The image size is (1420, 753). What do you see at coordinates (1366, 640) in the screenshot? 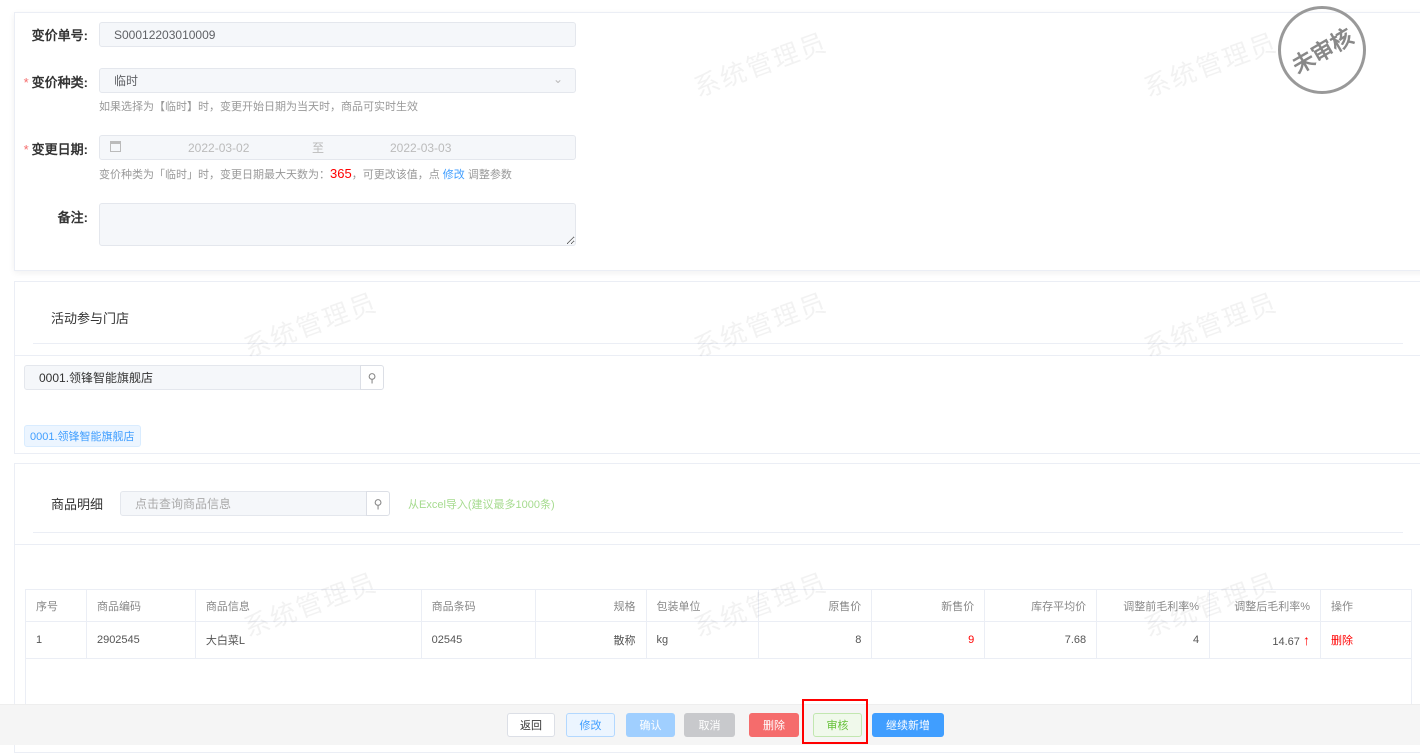
I see `cell-action: 删除` at bounding box center [1366, 640].